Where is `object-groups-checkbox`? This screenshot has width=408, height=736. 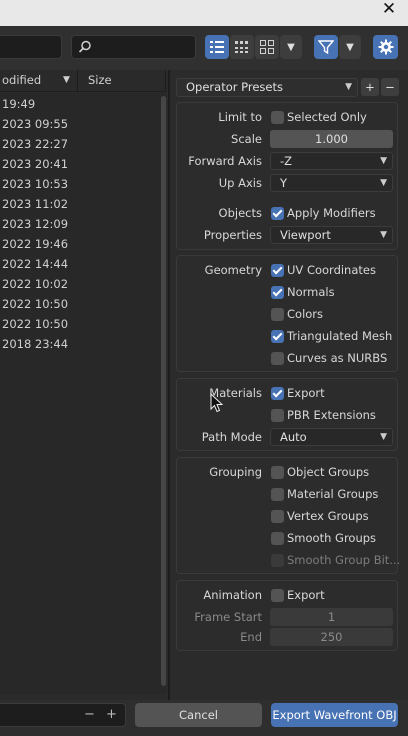
object-groups-checkbox is located at coordinates (277, 472).